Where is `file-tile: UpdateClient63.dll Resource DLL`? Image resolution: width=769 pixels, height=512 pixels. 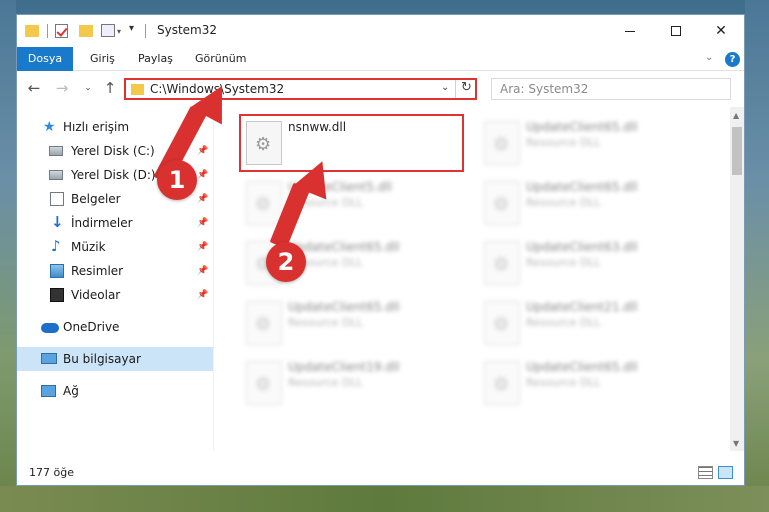
file-tile: UpdateClient63.dll Resource DLL is located at coordinates (591, 262).